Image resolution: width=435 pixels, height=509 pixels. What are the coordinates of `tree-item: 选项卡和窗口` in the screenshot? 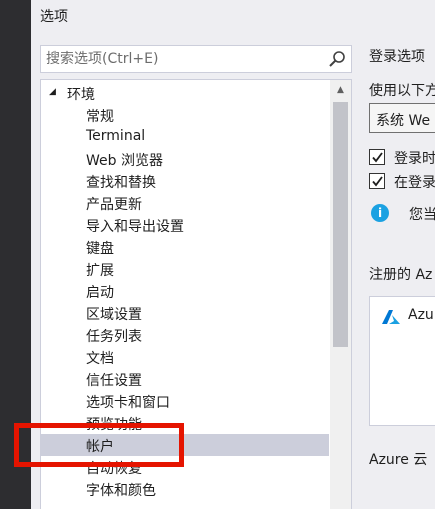 It's located at (185, 401).